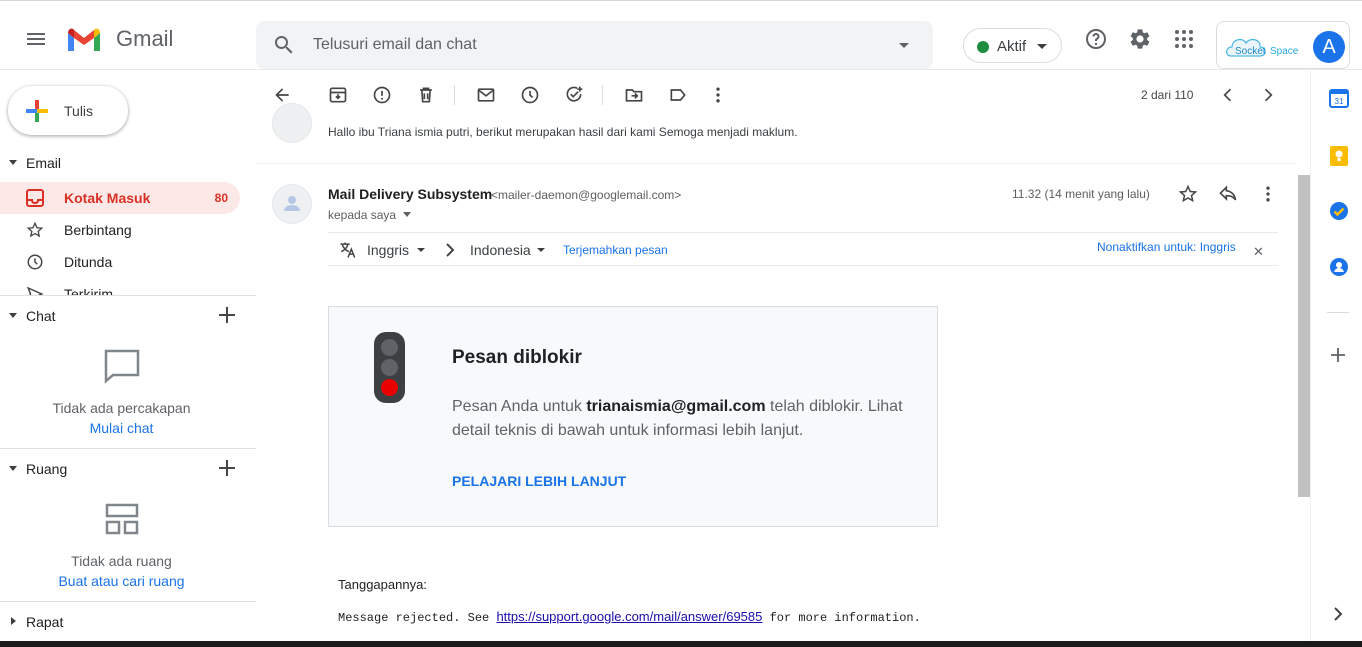 The width and height of the screenshot is (1362, 647). I want to click on svg-text: Socket, so click(1250, 51).